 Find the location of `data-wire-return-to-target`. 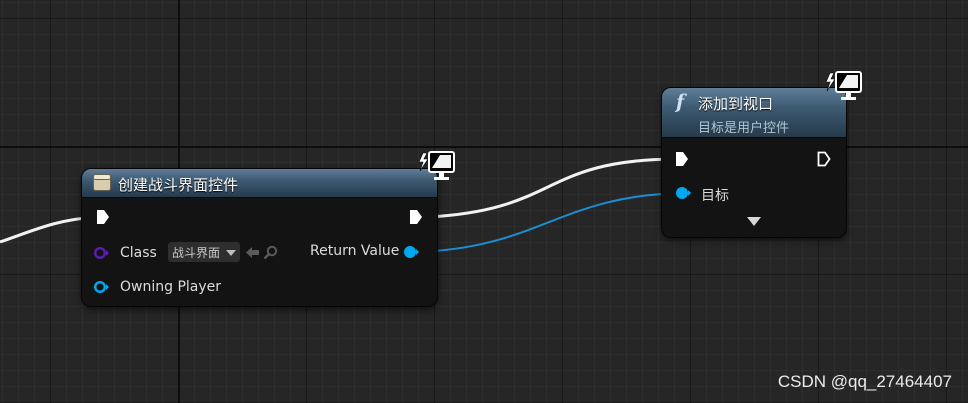

data-wire-return-to-target is located at coordinates (550, 222).